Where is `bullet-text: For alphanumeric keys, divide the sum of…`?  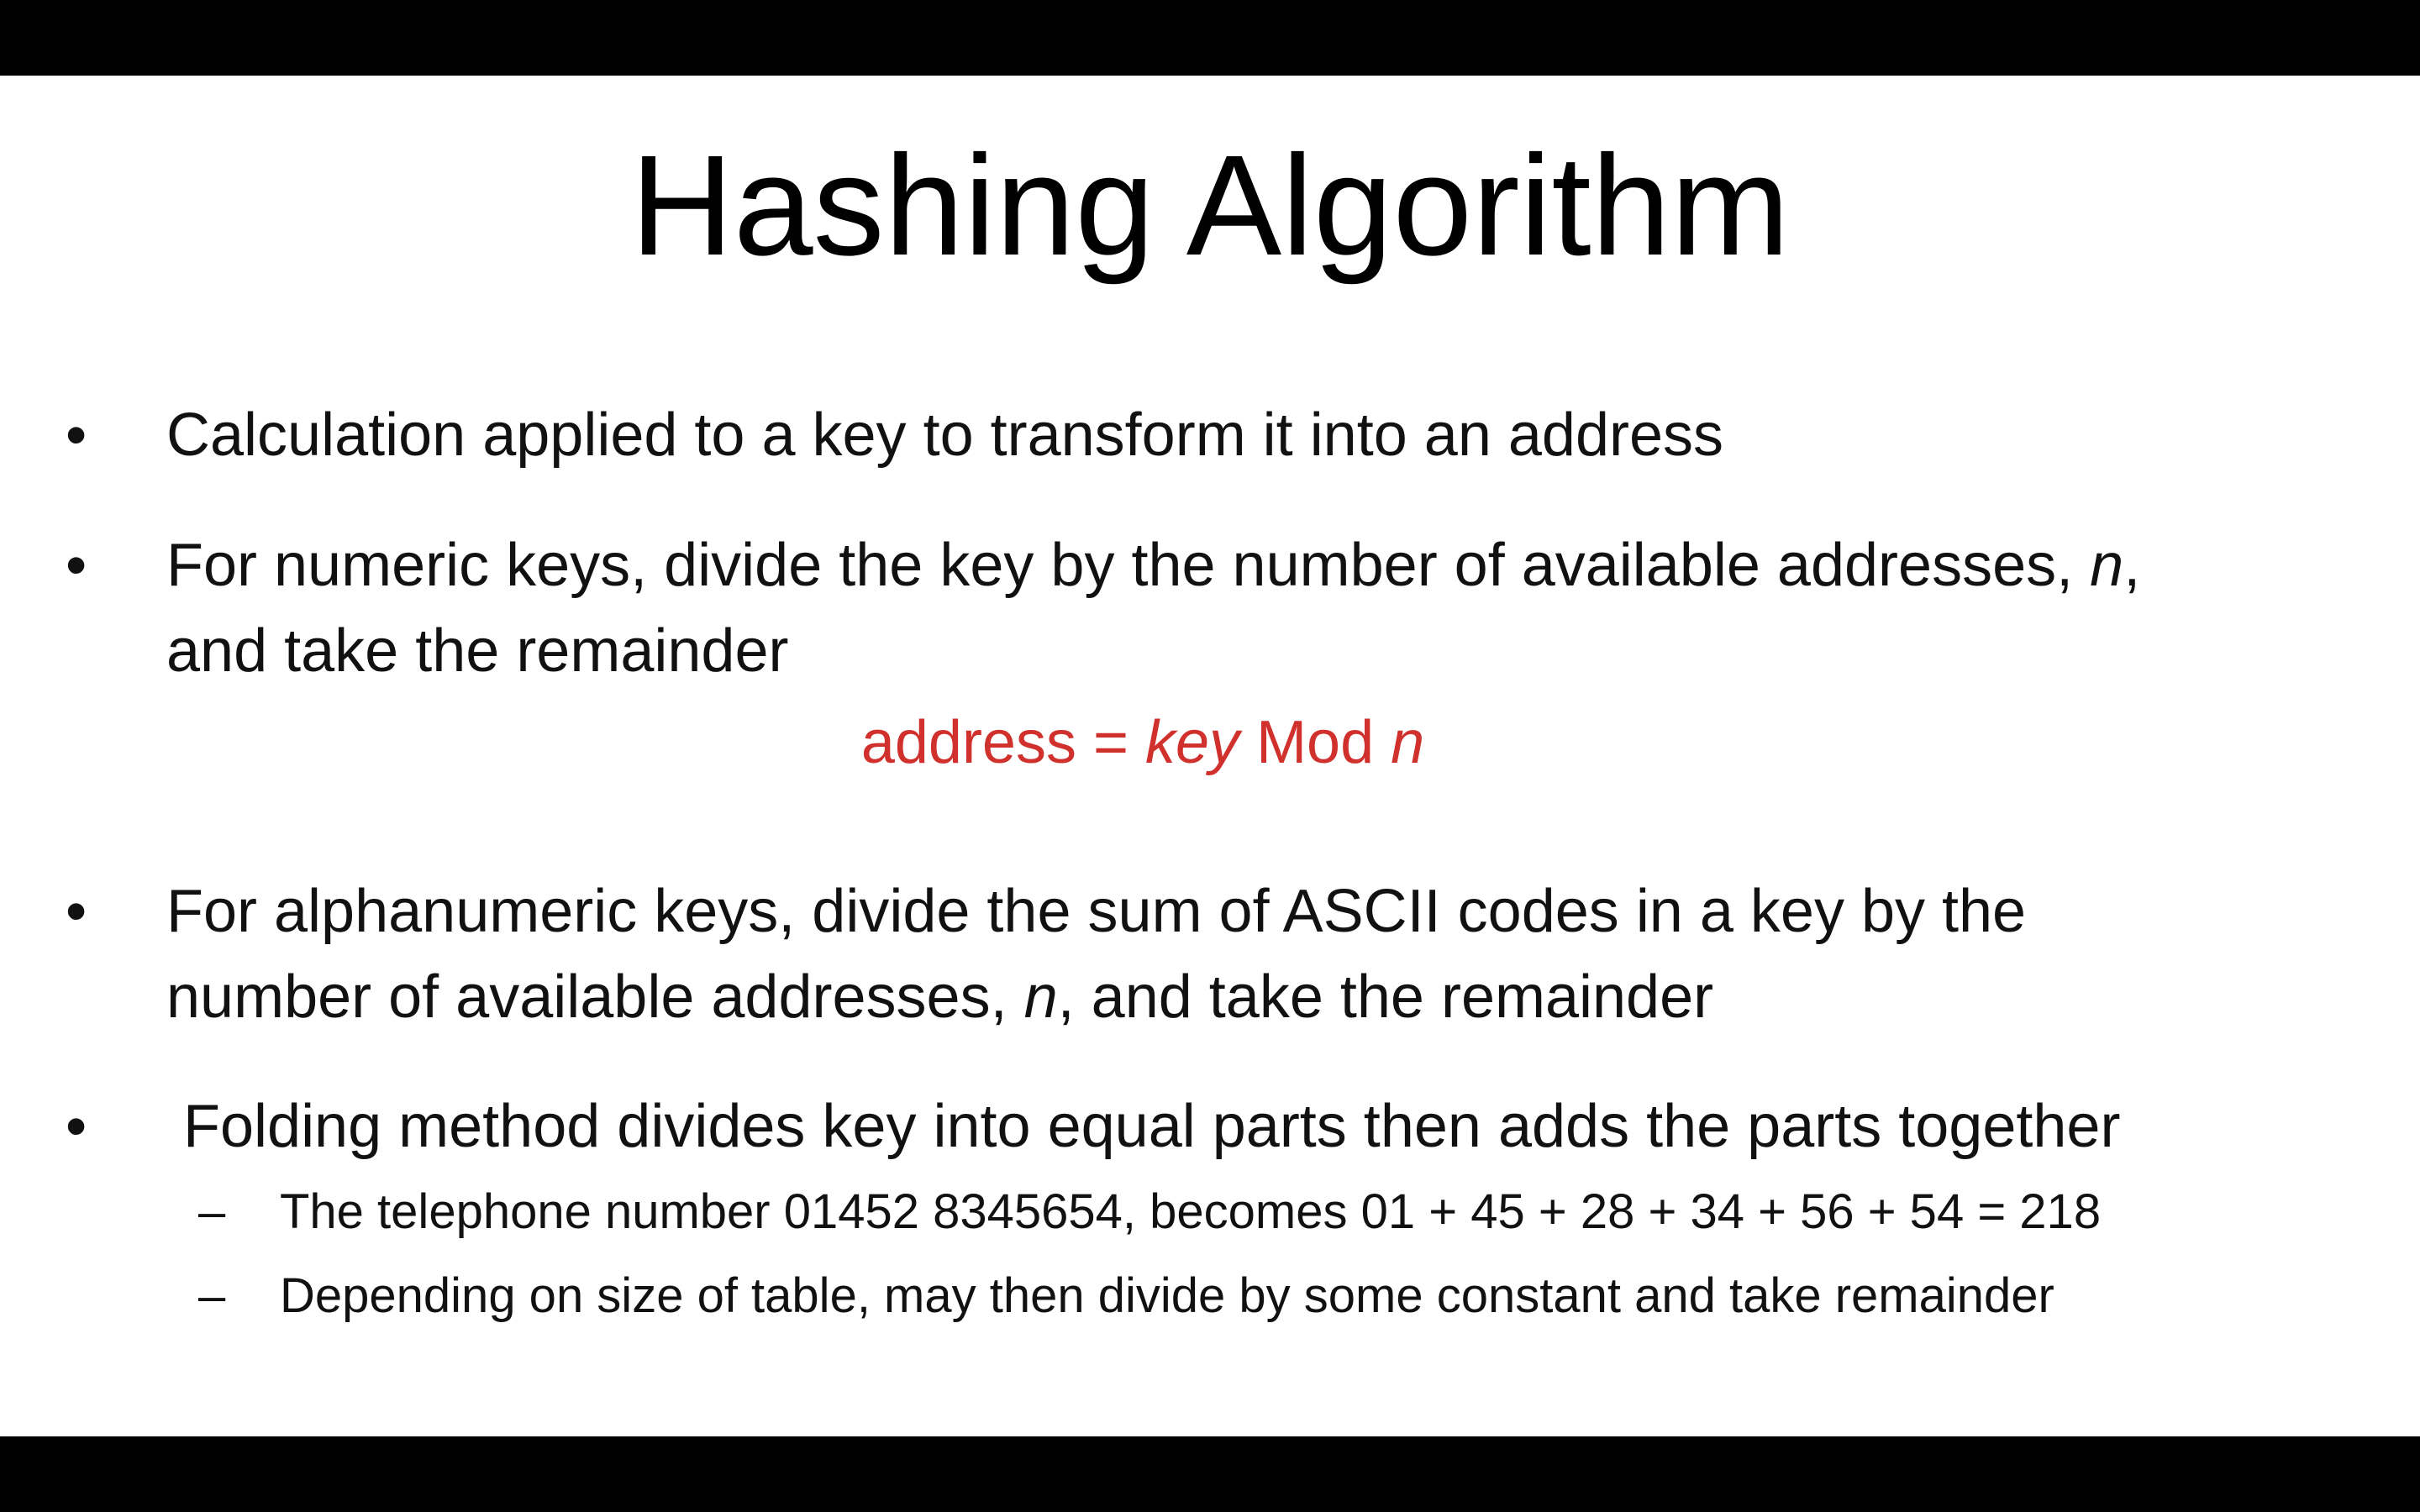
bullet-text: For alphanumeric keys, divide the sum of… is located at coordinates (1258, 954).